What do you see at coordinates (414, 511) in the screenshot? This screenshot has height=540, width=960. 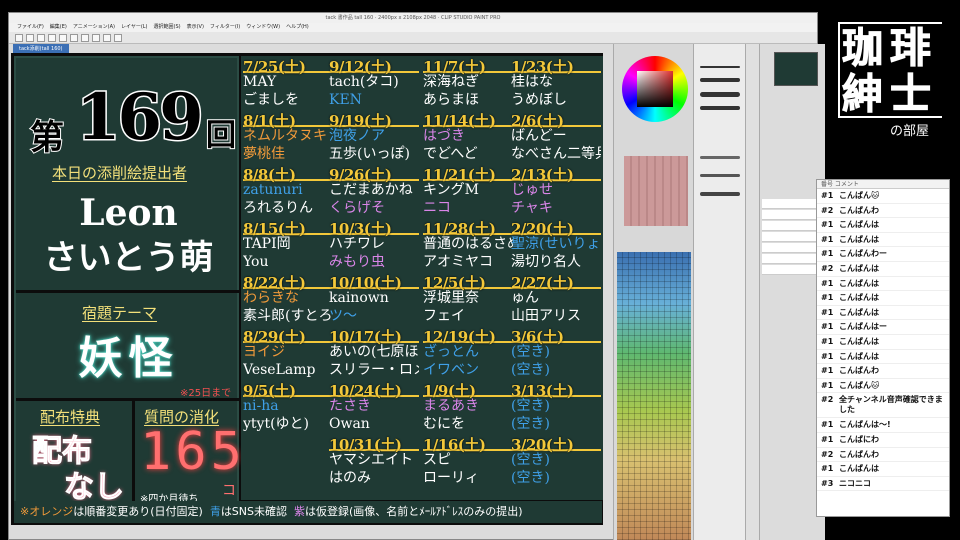 I see `legend-purple-text: は仮登録(画像、名前とﾒｰﾙｱﾄﾞﾚｽのみの提出)` at bounding box center [414, 511].